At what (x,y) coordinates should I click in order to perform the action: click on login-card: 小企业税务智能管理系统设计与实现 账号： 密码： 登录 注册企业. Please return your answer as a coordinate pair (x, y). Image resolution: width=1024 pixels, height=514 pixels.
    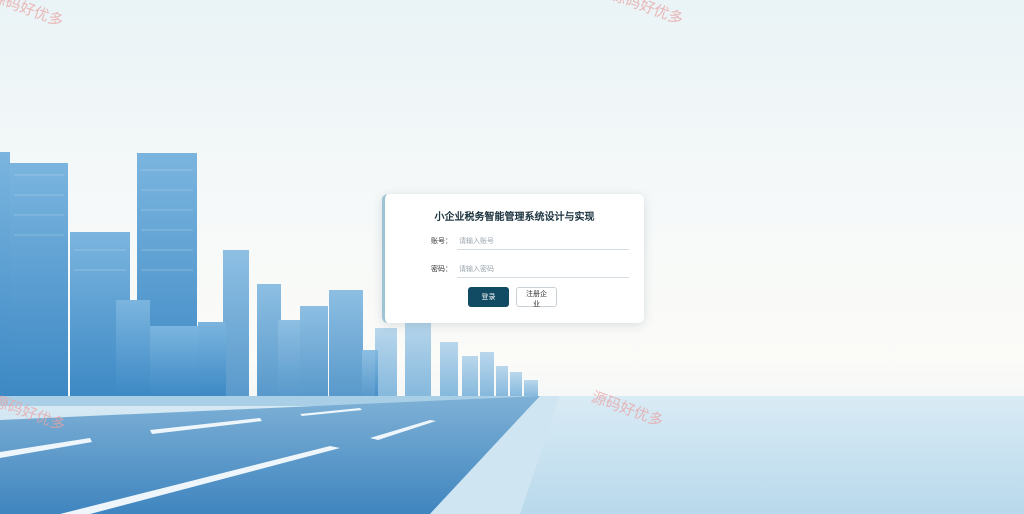
    Looking at the image, I should click on (513, 258).